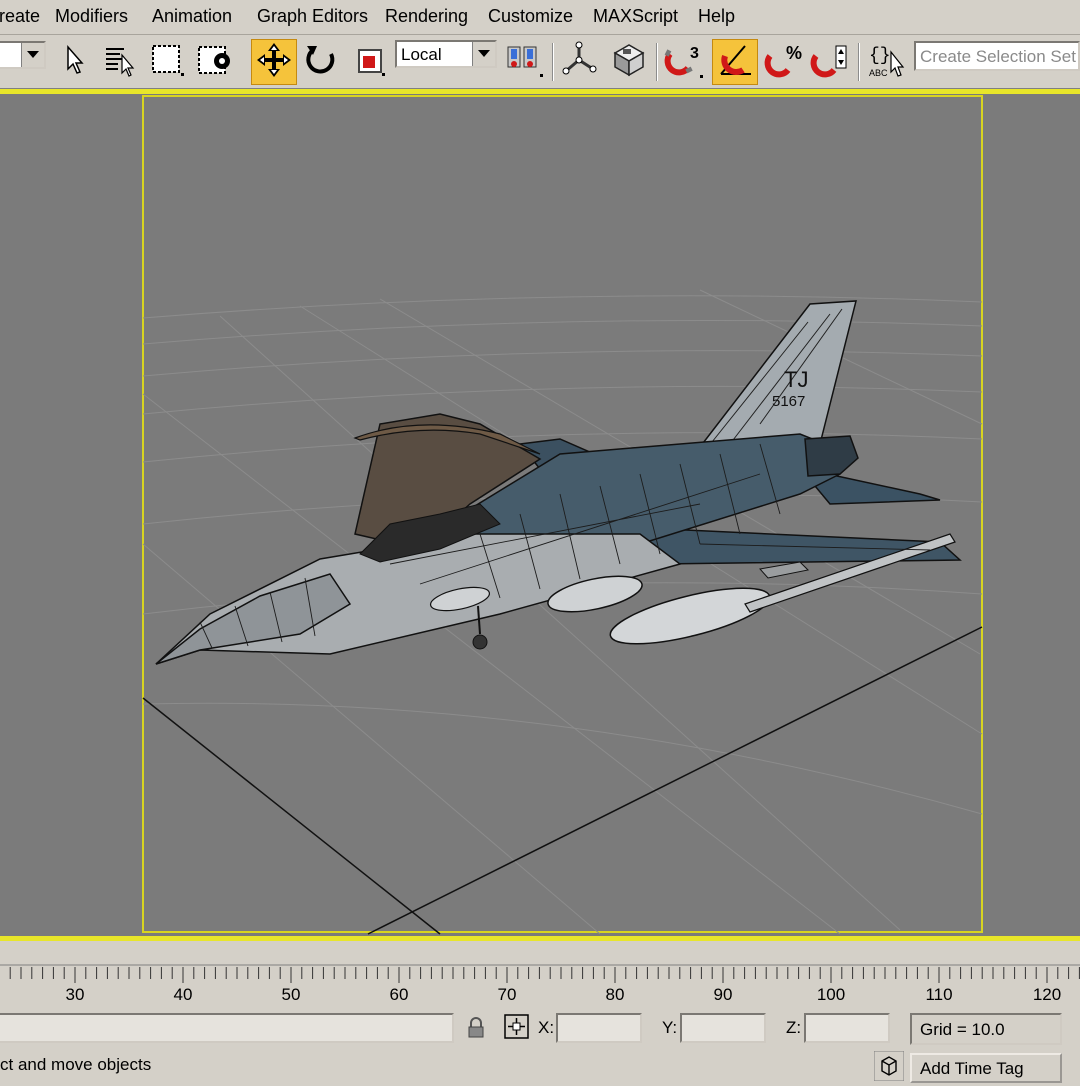 This screenshot has width=1080, height=1086. I want to click on reference-coordinate-value: Local, so click(421, 54).